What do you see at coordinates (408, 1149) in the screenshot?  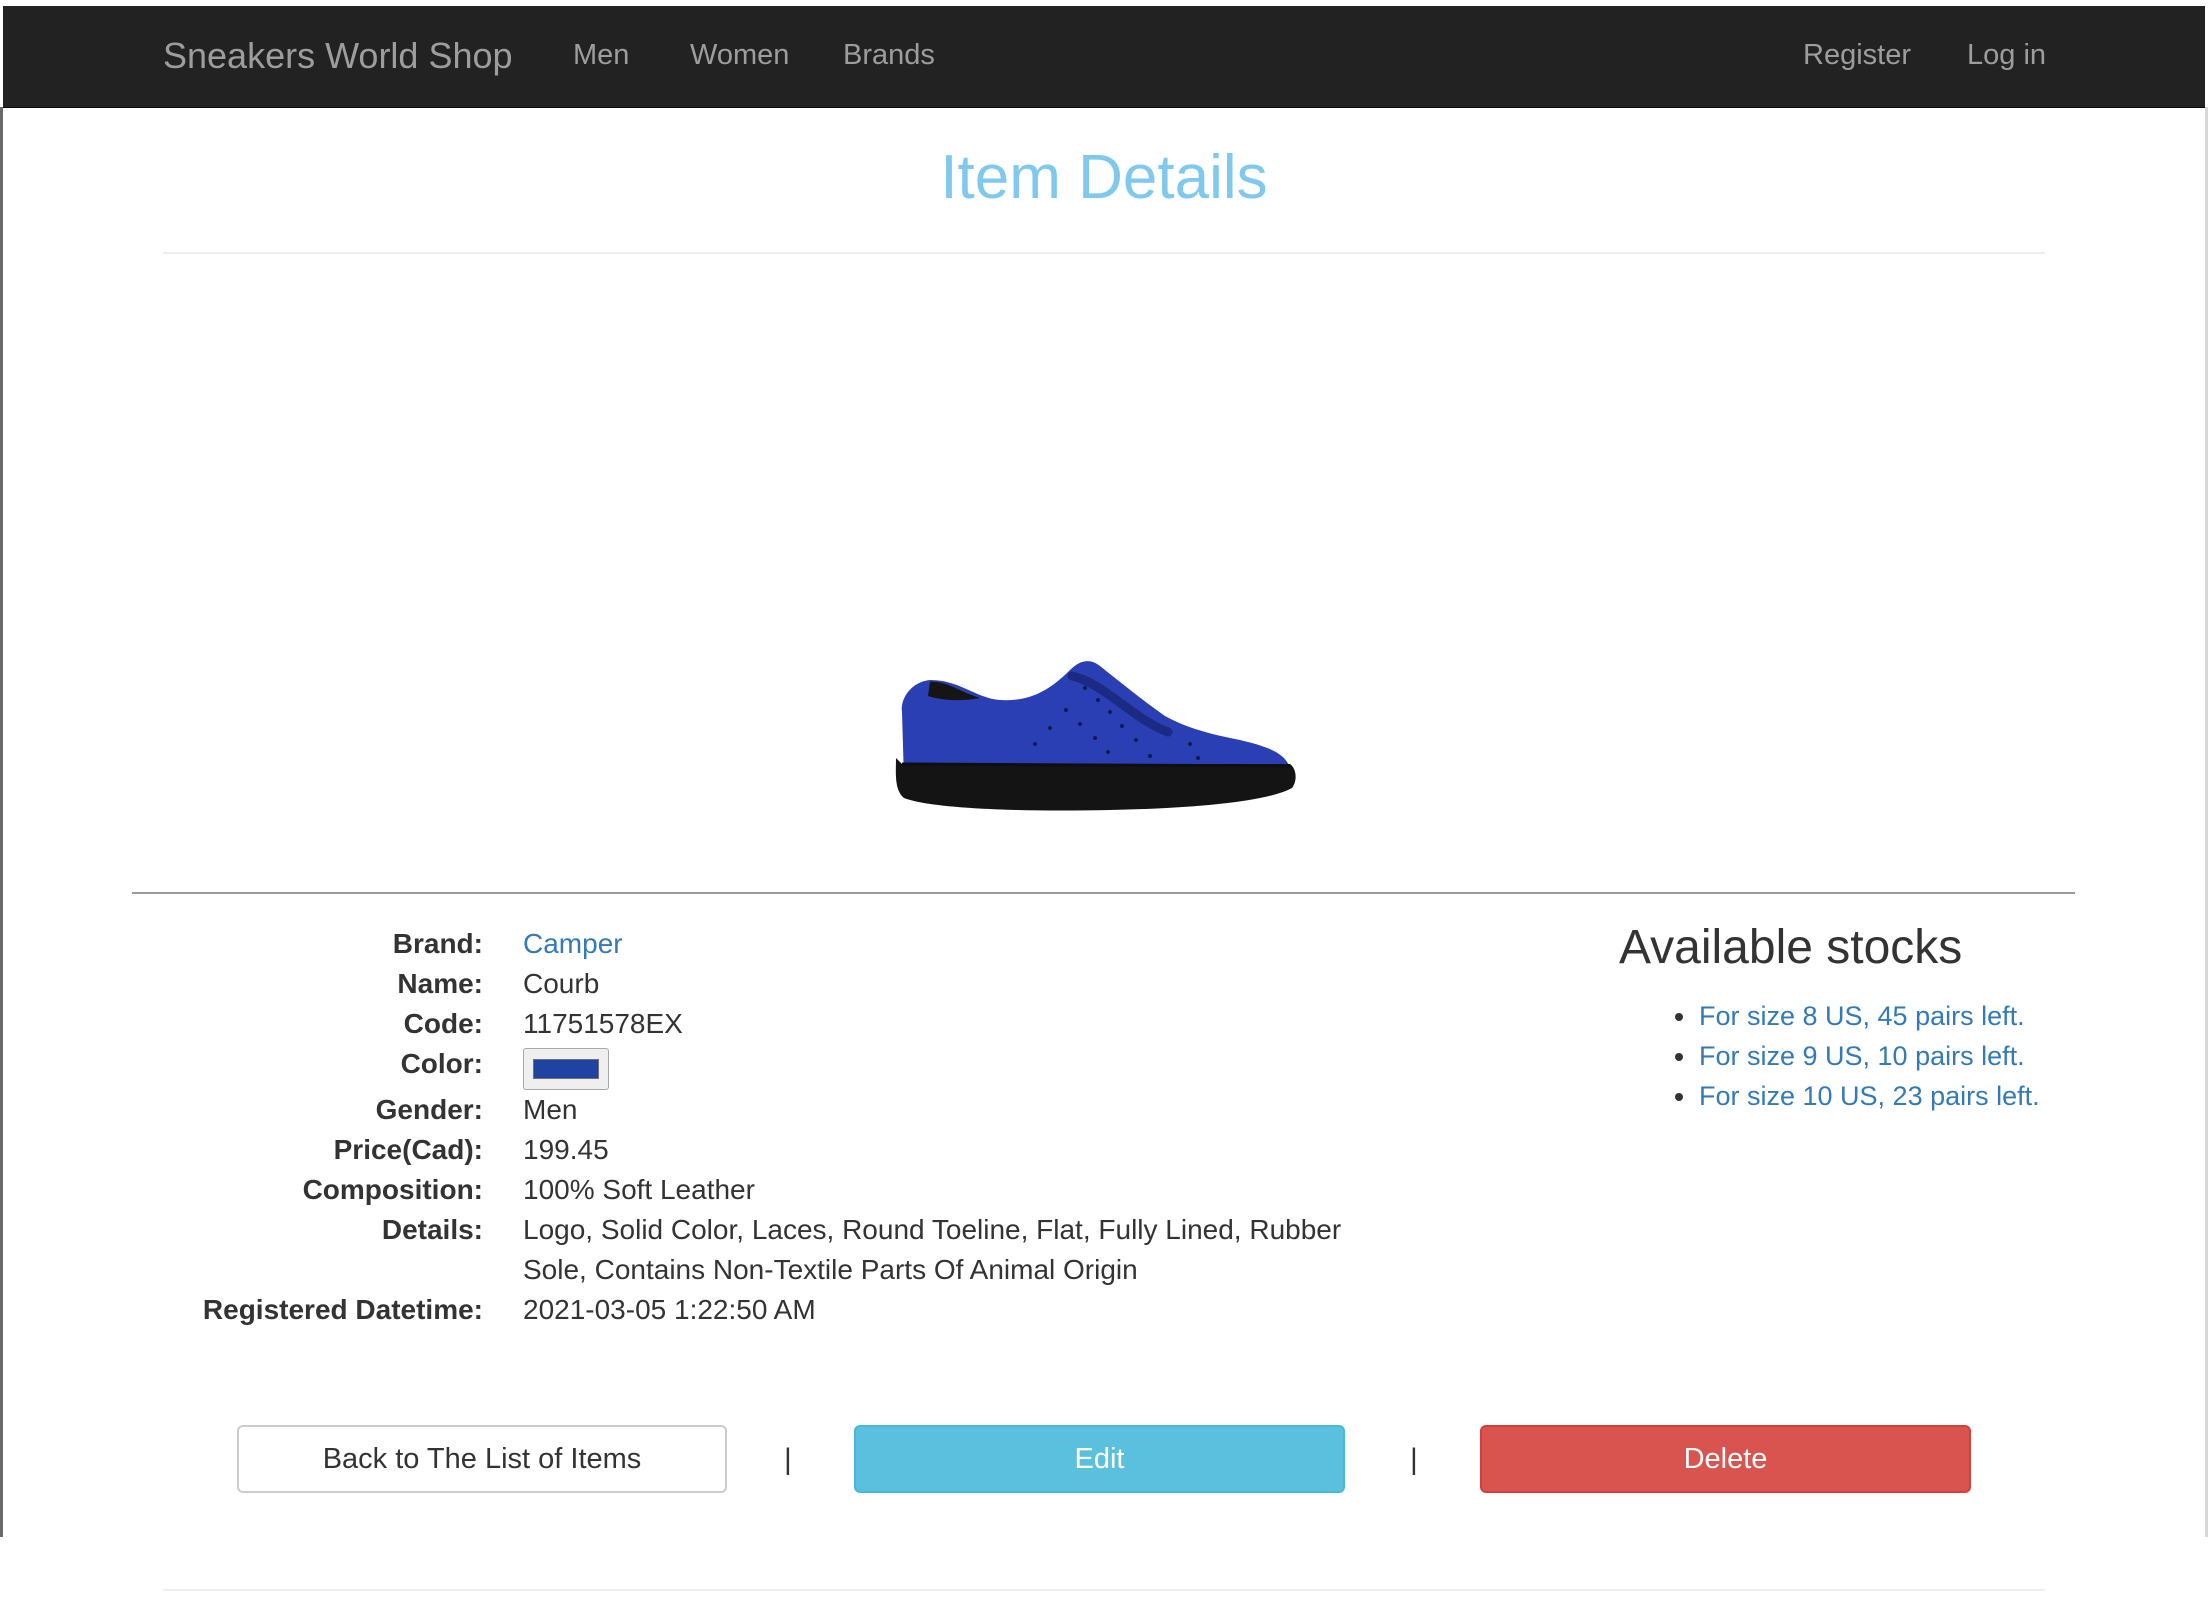 I see `price-label: Price(Cad):` at bounding box center [408, 1149].